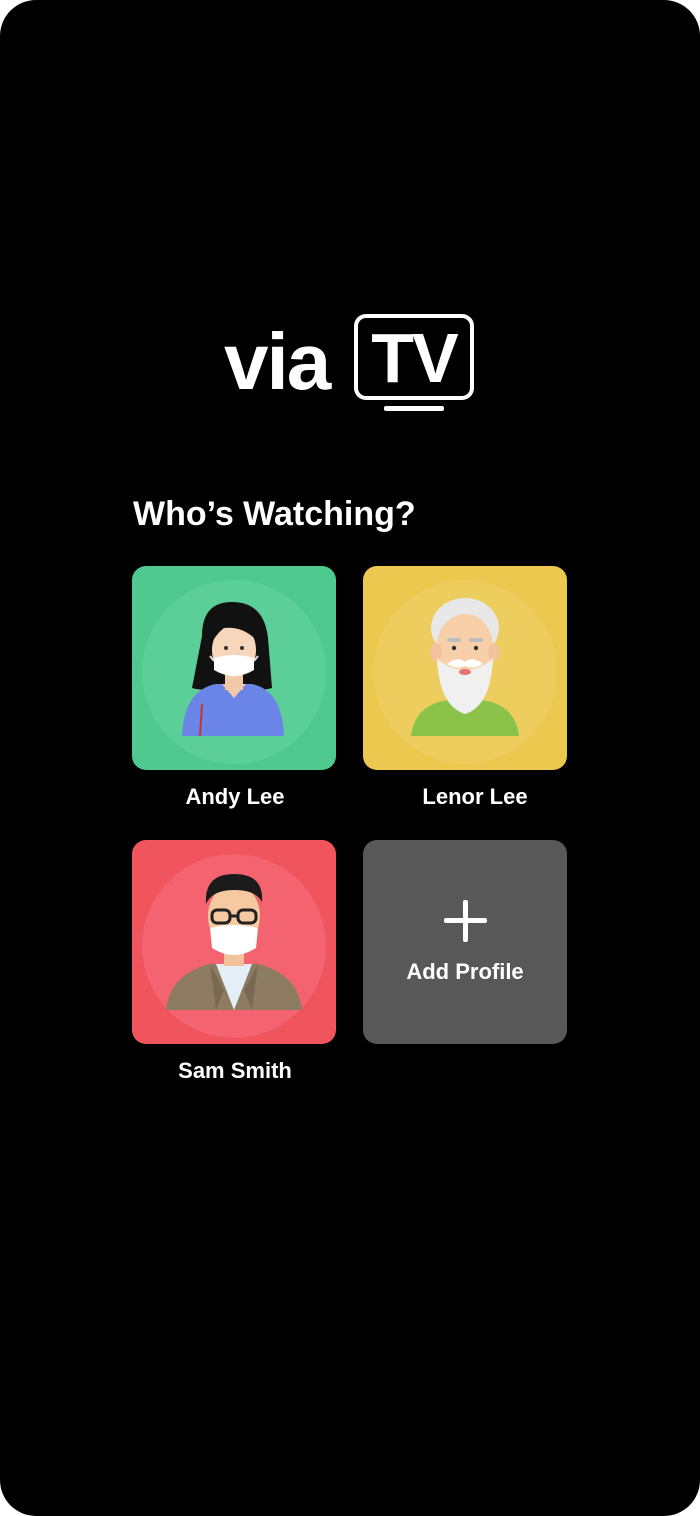  Describe the element at coordinates (465, 921) in the screenshot. I see `plus-icon` at that location.